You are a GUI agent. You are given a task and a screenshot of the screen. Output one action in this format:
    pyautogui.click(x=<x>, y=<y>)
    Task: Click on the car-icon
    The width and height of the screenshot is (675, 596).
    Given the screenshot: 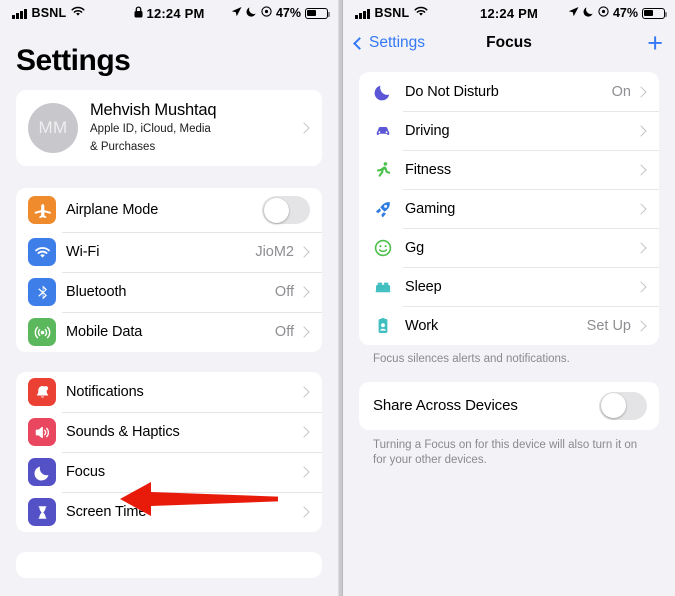 What is the action you would take?
    pyautogui.click(x=383, y=131)
    